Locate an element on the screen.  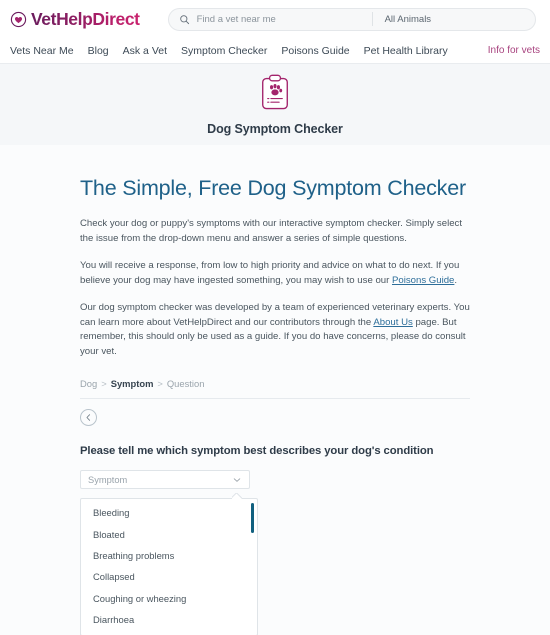
breadcrumb-item-symptom: Symptom is located at coordinates (132, 383).